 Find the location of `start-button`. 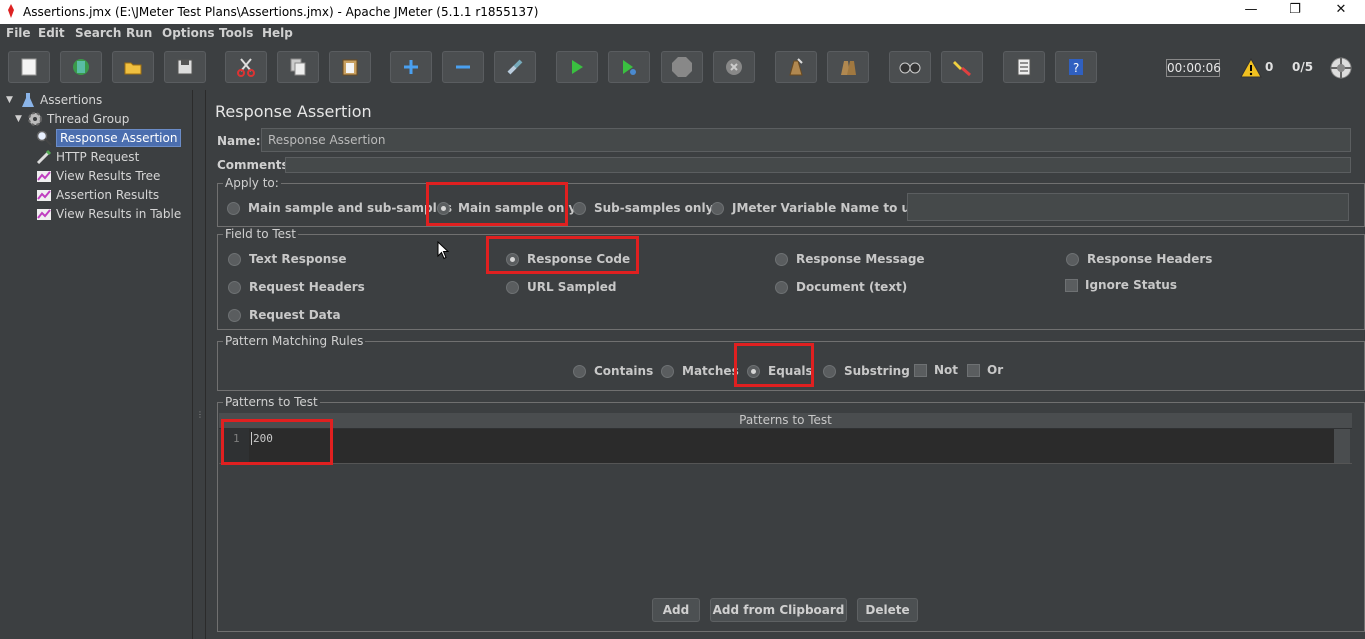

start-button is located at coordinates (577, 67).